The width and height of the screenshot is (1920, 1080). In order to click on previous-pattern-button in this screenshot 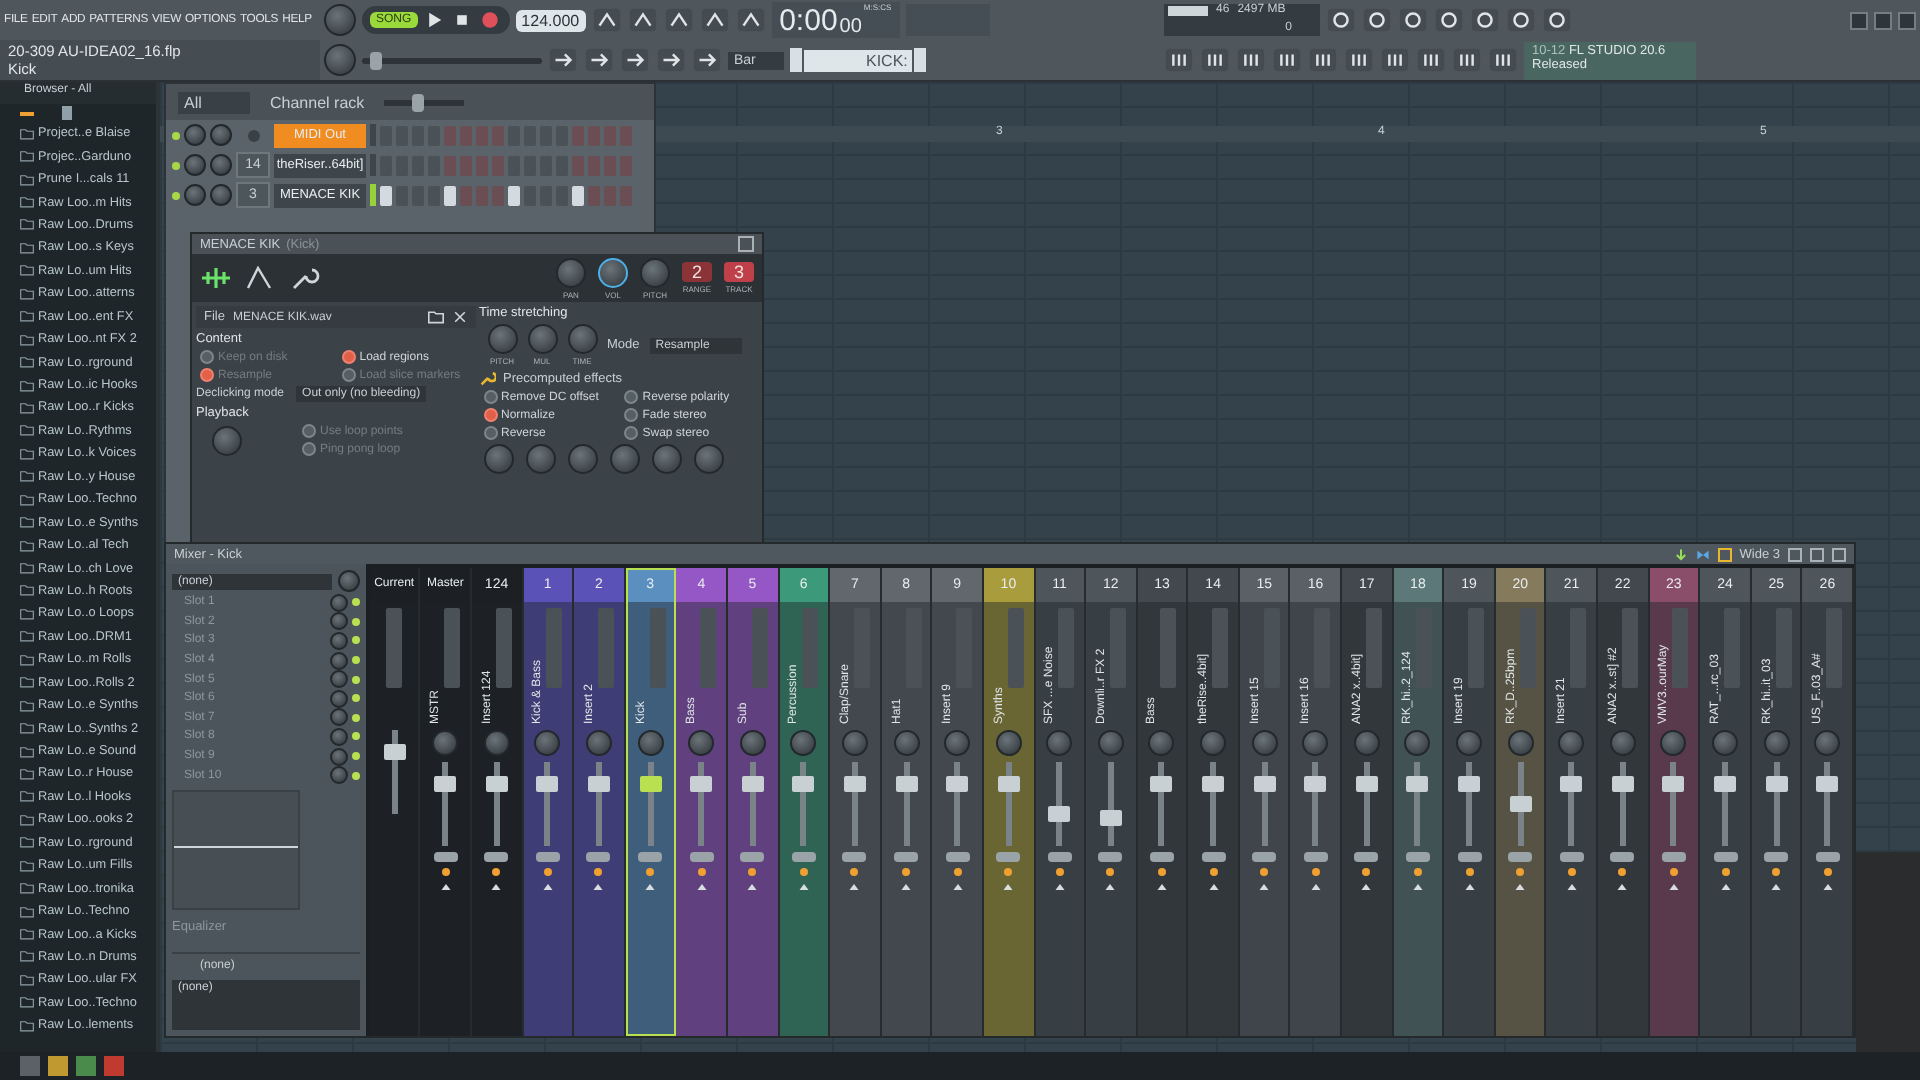, I will do `click(795, 60)`.